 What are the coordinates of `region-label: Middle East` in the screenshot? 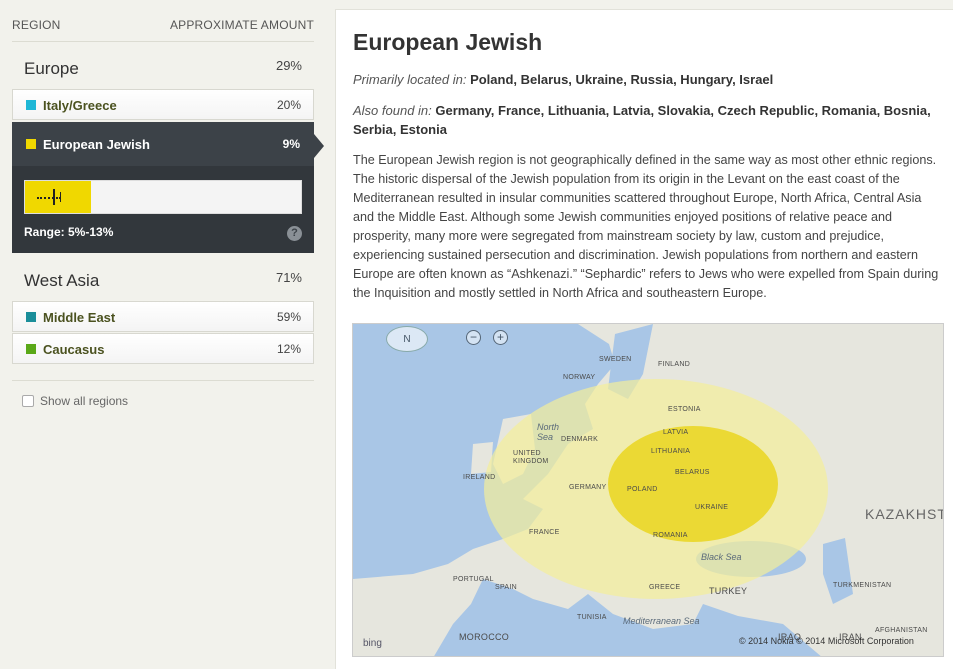 It's located at (79, 317).